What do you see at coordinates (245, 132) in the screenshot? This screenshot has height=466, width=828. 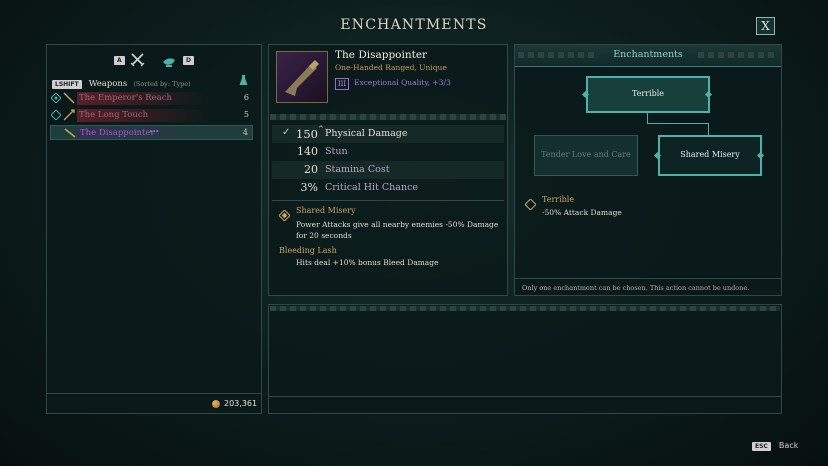 I see `item-count: 4` at bounding box center [245, 132].